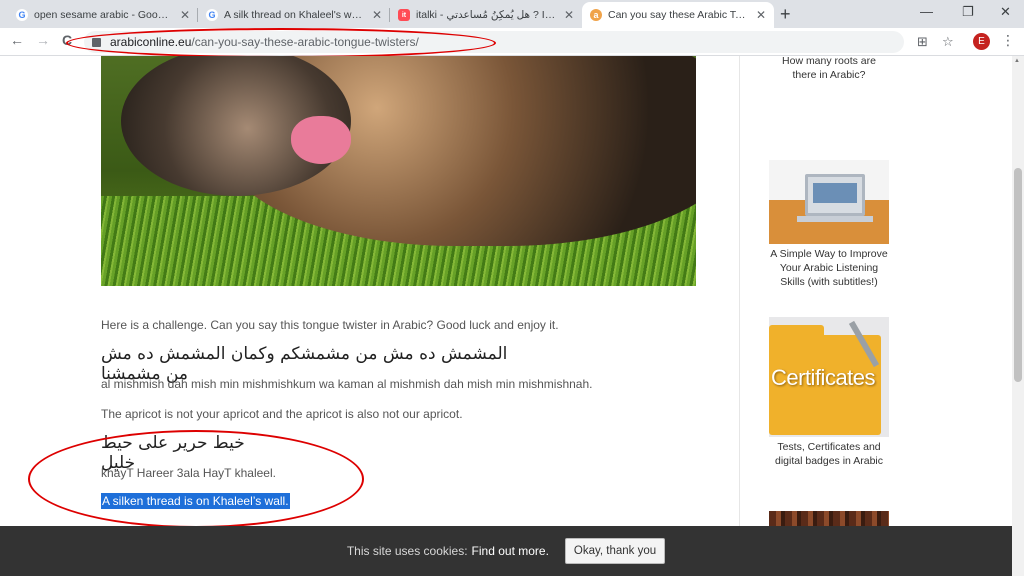  What do you see at coordinates (785, 14) in the screenshot?
I see `new-tab-button: +` at bounding box center [785, 14].